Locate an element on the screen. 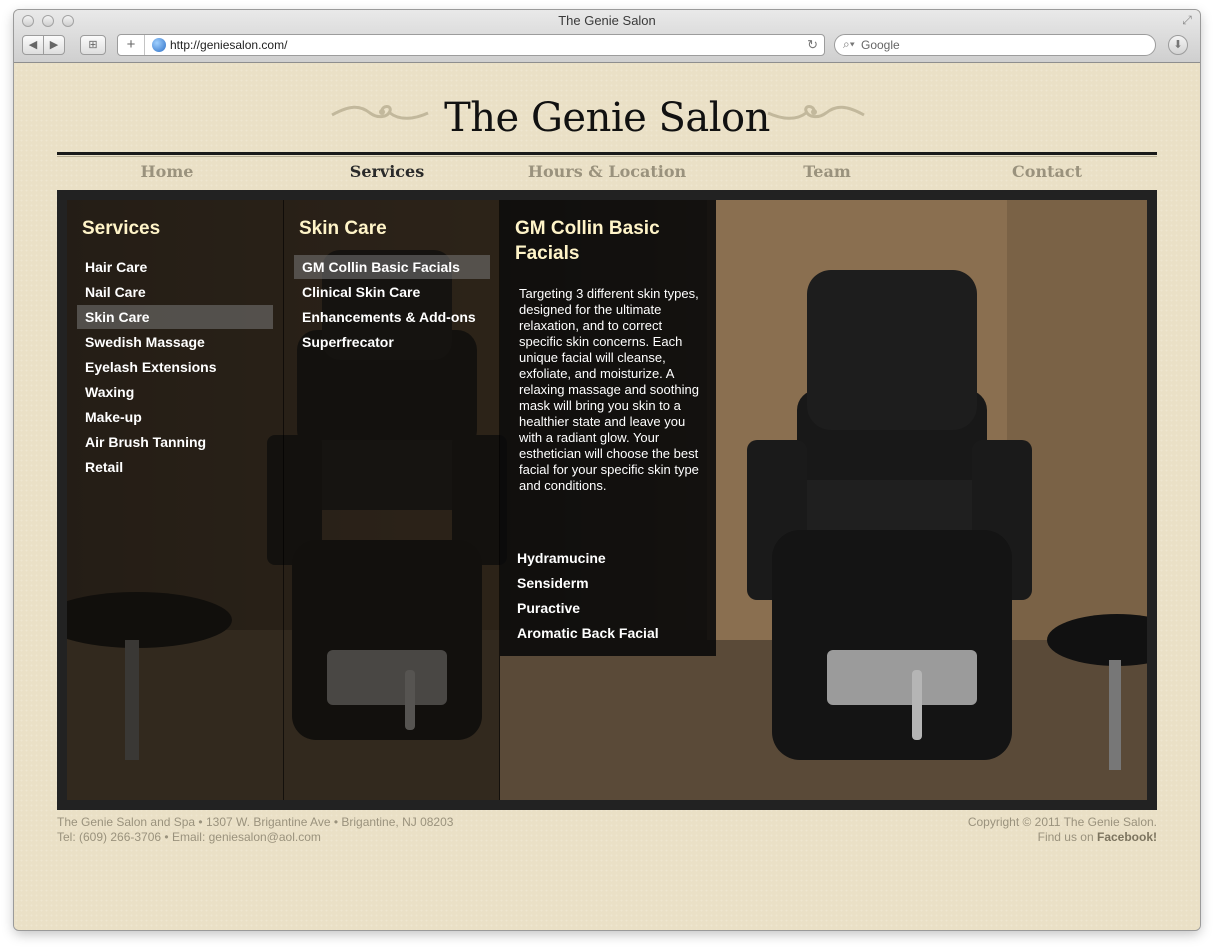 This screenshot has width=1214, height=950. search-icon: ⌕▾ is located at coordinates (849, 44).